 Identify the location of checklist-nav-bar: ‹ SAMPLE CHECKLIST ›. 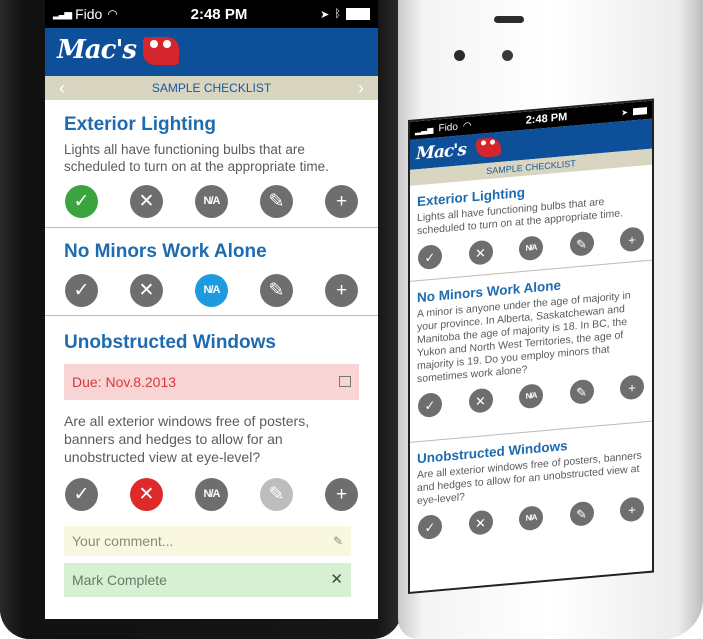
(211, 88).